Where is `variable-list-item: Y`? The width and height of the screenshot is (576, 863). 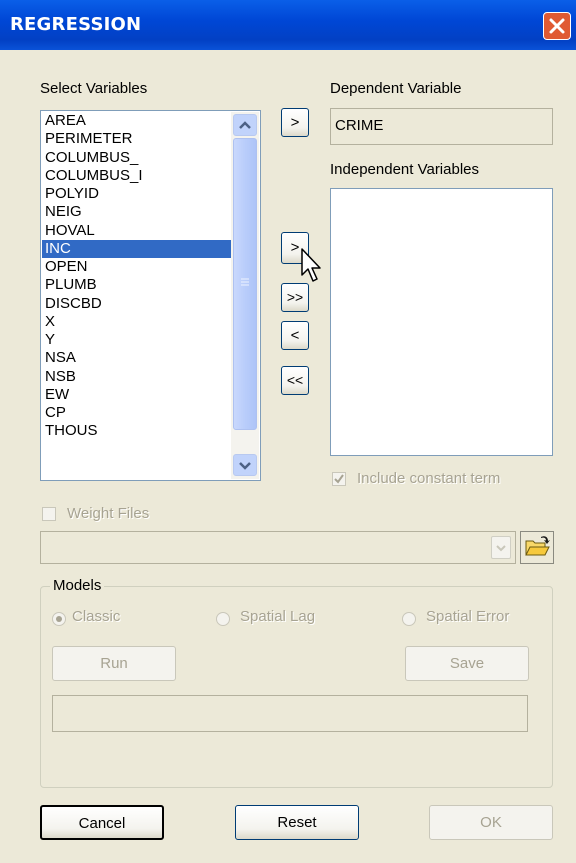
variable-list-item: Y is located at coordinates (50, 340).